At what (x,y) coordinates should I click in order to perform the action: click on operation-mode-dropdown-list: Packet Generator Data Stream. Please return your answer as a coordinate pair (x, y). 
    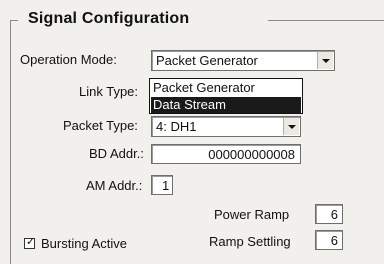
    Looking at the image, I should click on (226, 96).